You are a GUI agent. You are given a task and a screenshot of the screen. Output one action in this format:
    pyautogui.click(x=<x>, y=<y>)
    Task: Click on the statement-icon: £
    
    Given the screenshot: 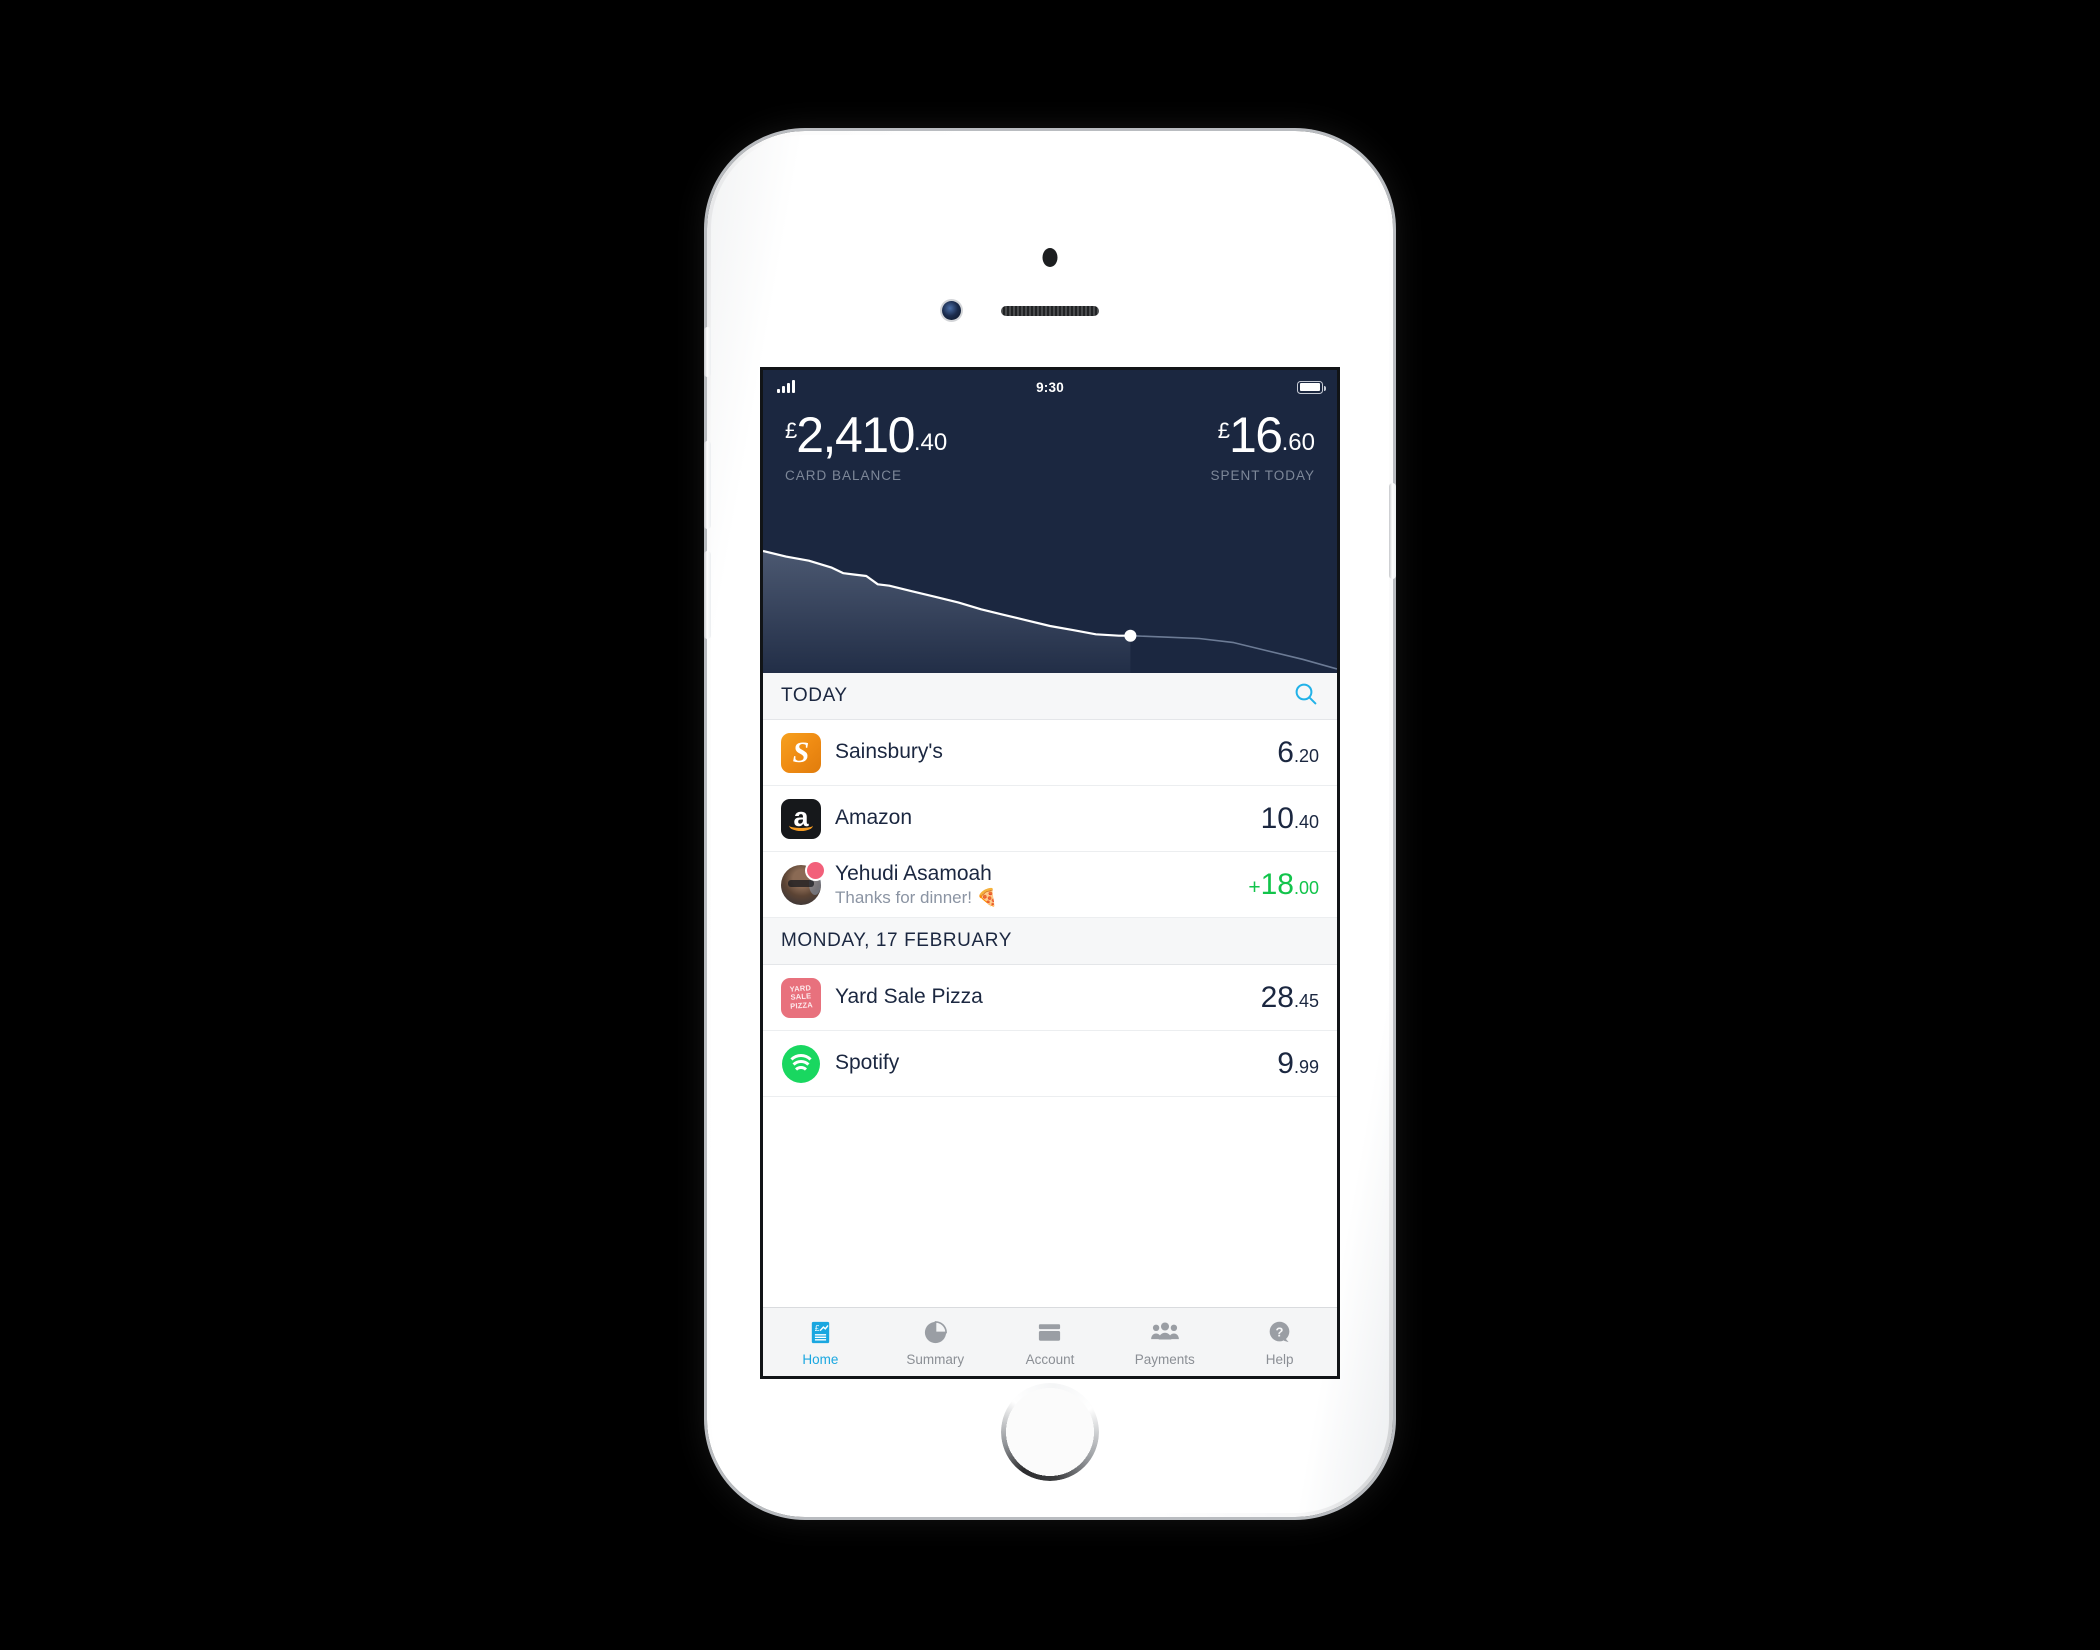 What is the action you would take?
    pyautogui.click(x=820, y=1333)
    